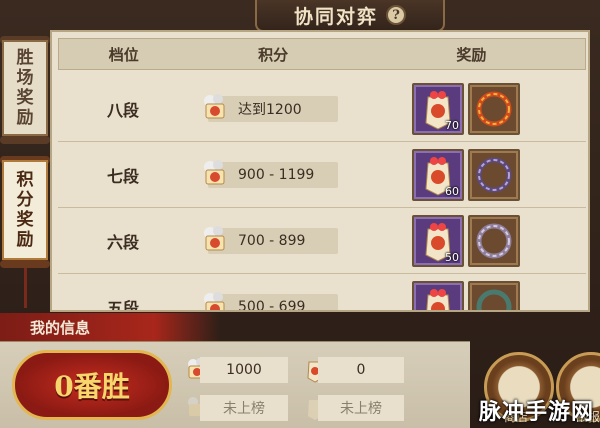 The height and width of the screenshot is (428, 600). I want to click on reward-count: 50, so click(452, 257).